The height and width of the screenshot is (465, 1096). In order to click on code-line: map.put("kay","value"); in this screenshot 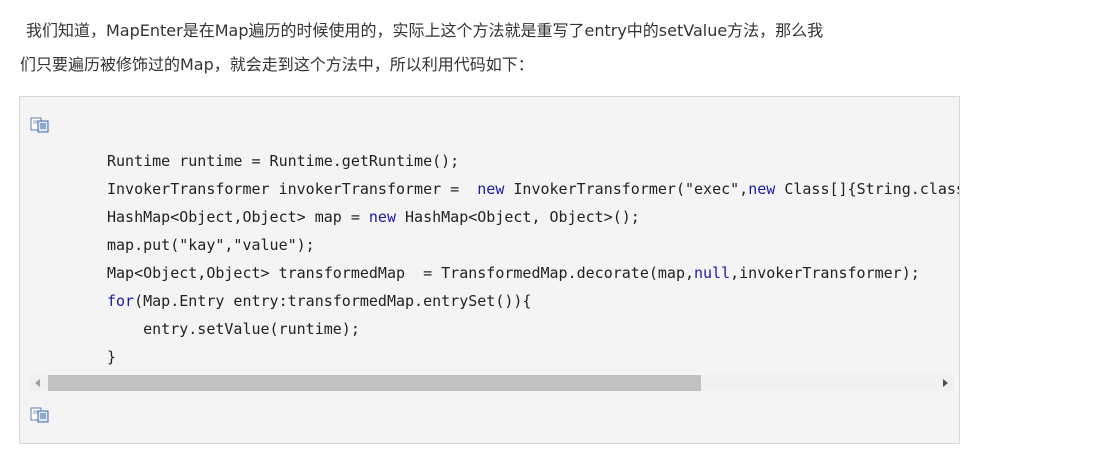, I will do `click(211, 245)`.